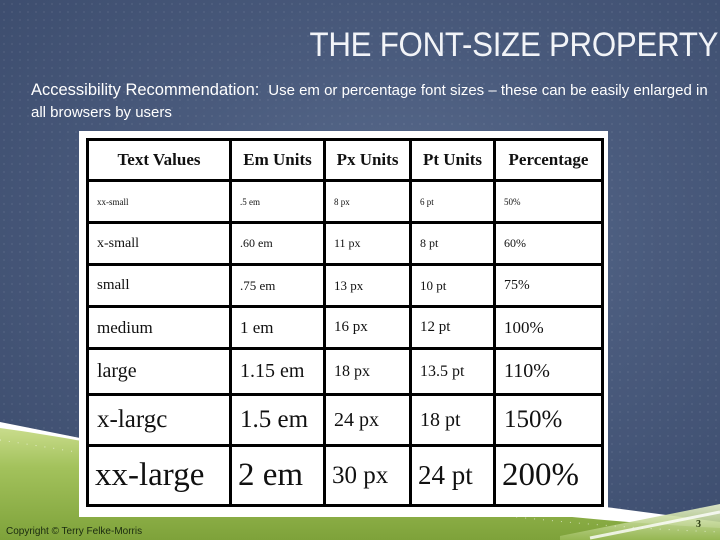 The height and width of the screenshot is (540, 720). What do you see at coordinates (367, 475) in the screenshot?
I see `cell-px: 30 px` at bounding box center [367, 475].